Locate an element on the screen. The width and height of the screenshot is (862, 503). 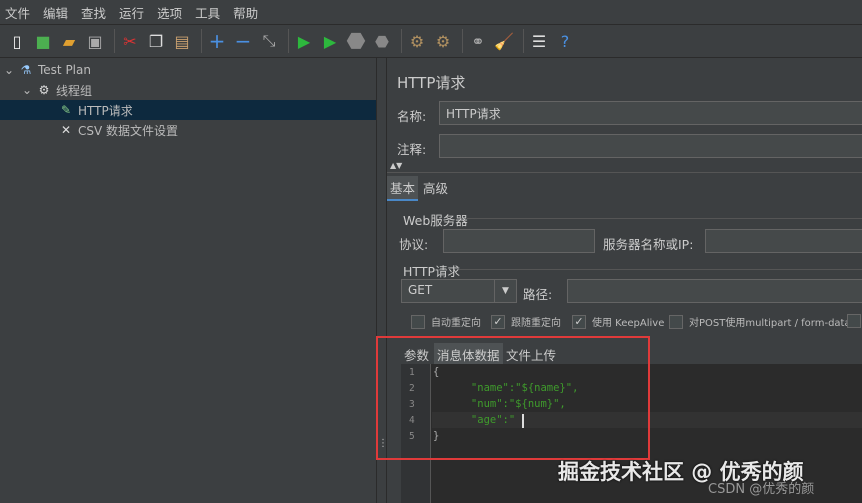
wrench-icon: ✕ is located at coordinates (66, 130).